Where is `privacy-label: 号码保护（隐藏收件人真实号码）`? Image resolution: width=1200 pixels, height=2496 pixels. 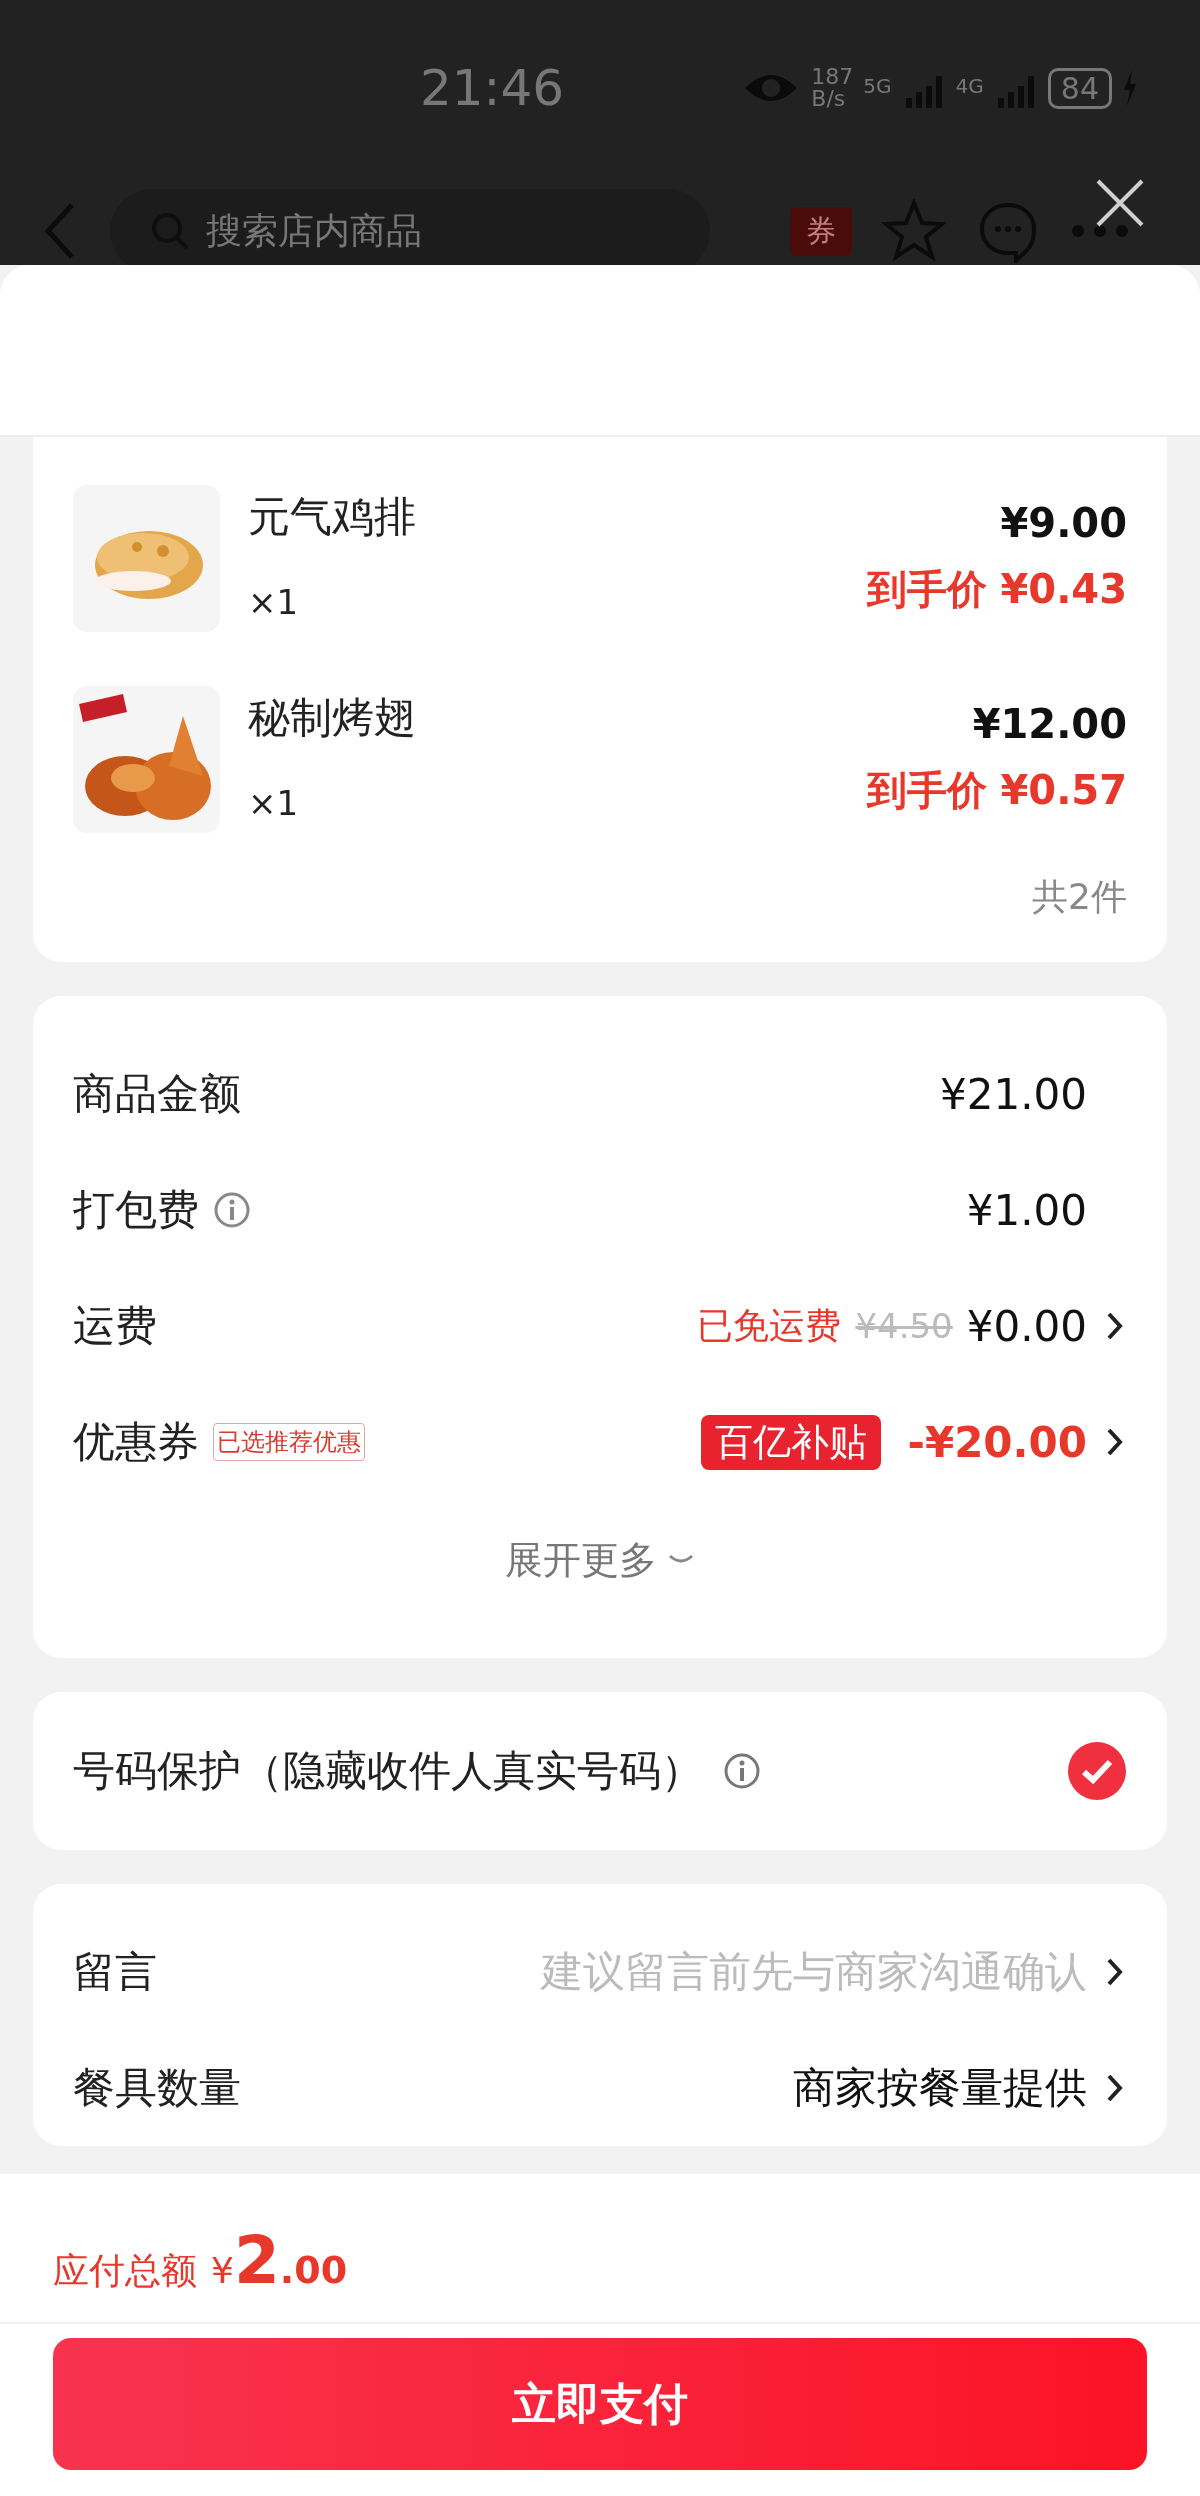
privacy-label: 号码保护（隐藏收件人真实号码） is located at coordinates (388, 1771).